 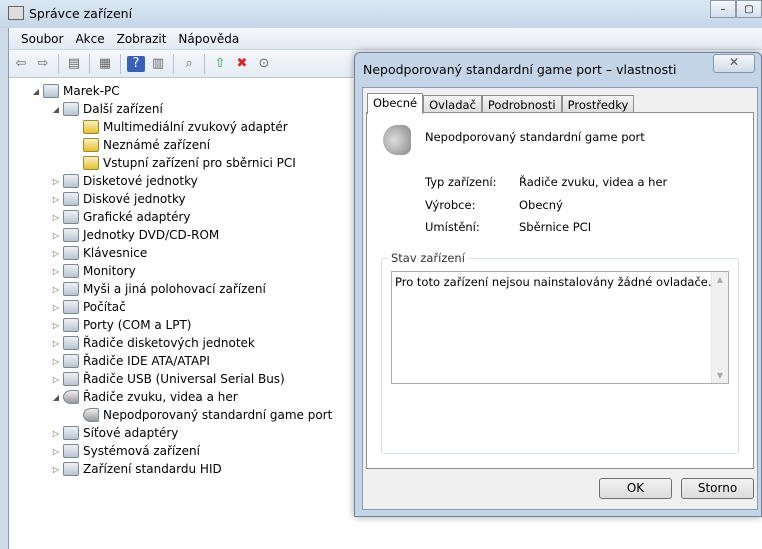 What do you see at coordinates (158, 289) in the screenshot?
I see `tree-item: ▷ Myši a jiná polohovací zařízení` at bounding box center [158, 289].